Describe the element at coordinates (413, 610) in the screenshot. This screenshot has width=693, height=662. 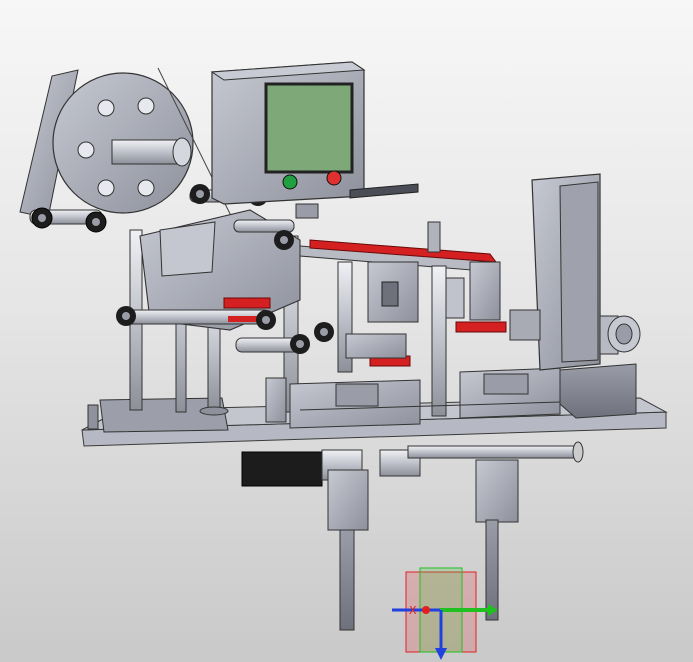
I see `triad-x-label: X` at that location.